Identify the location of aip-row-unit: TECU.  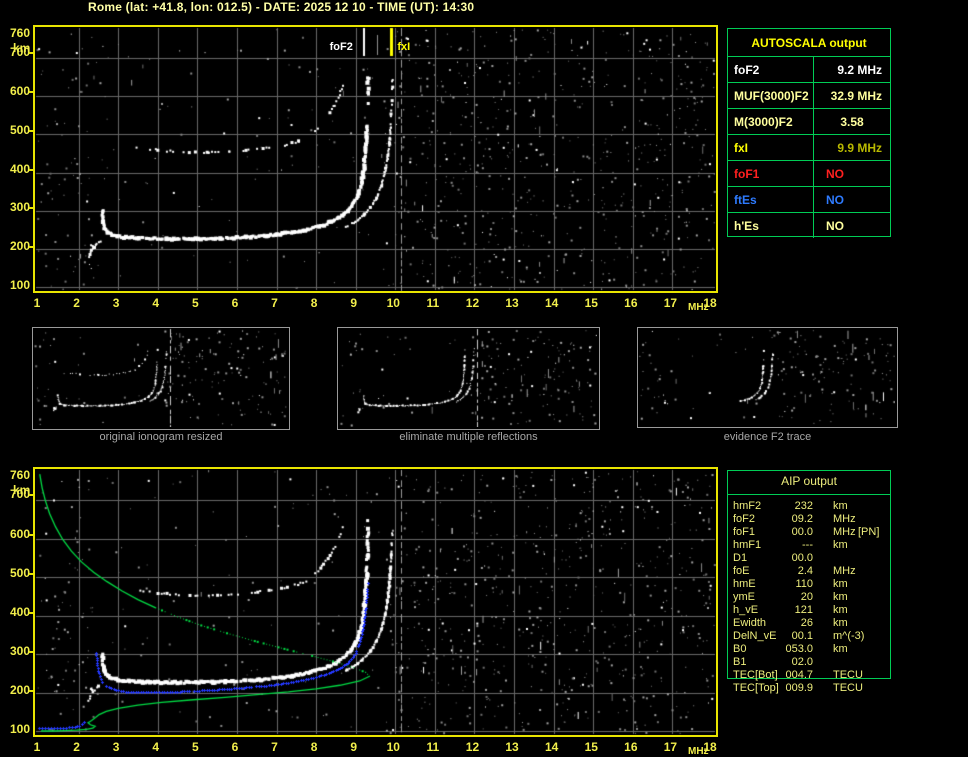
(848, 675).